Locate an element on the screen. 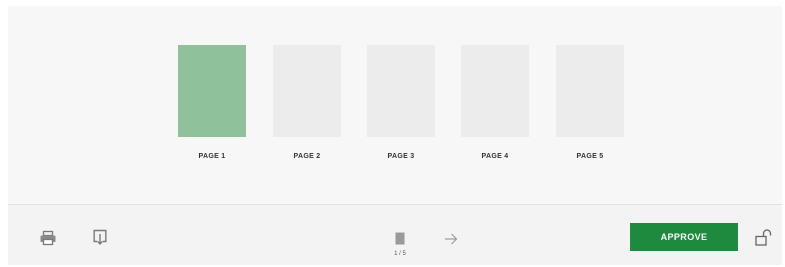 The height and width of the screenshot is (267, 785). page-label-1: PAGE 1 is located at coordinates (212, 156).